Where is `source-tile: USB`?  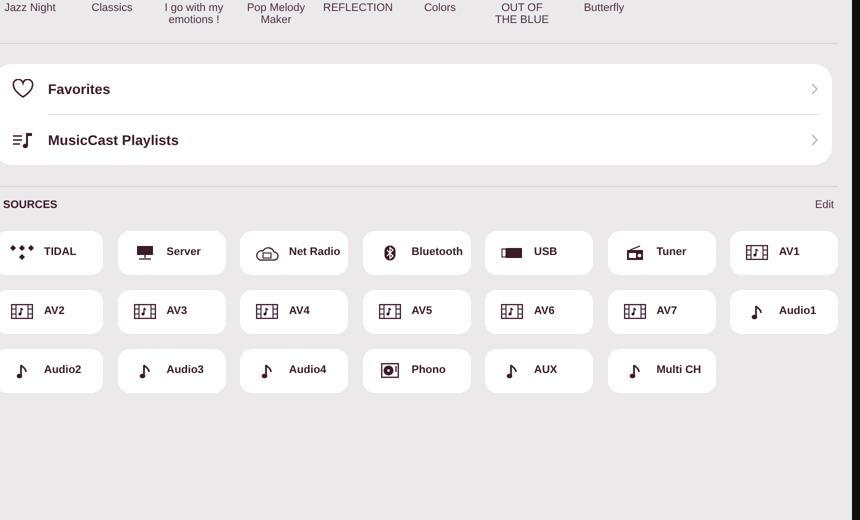
source-tile: USB is located at coordinates (539, 252).